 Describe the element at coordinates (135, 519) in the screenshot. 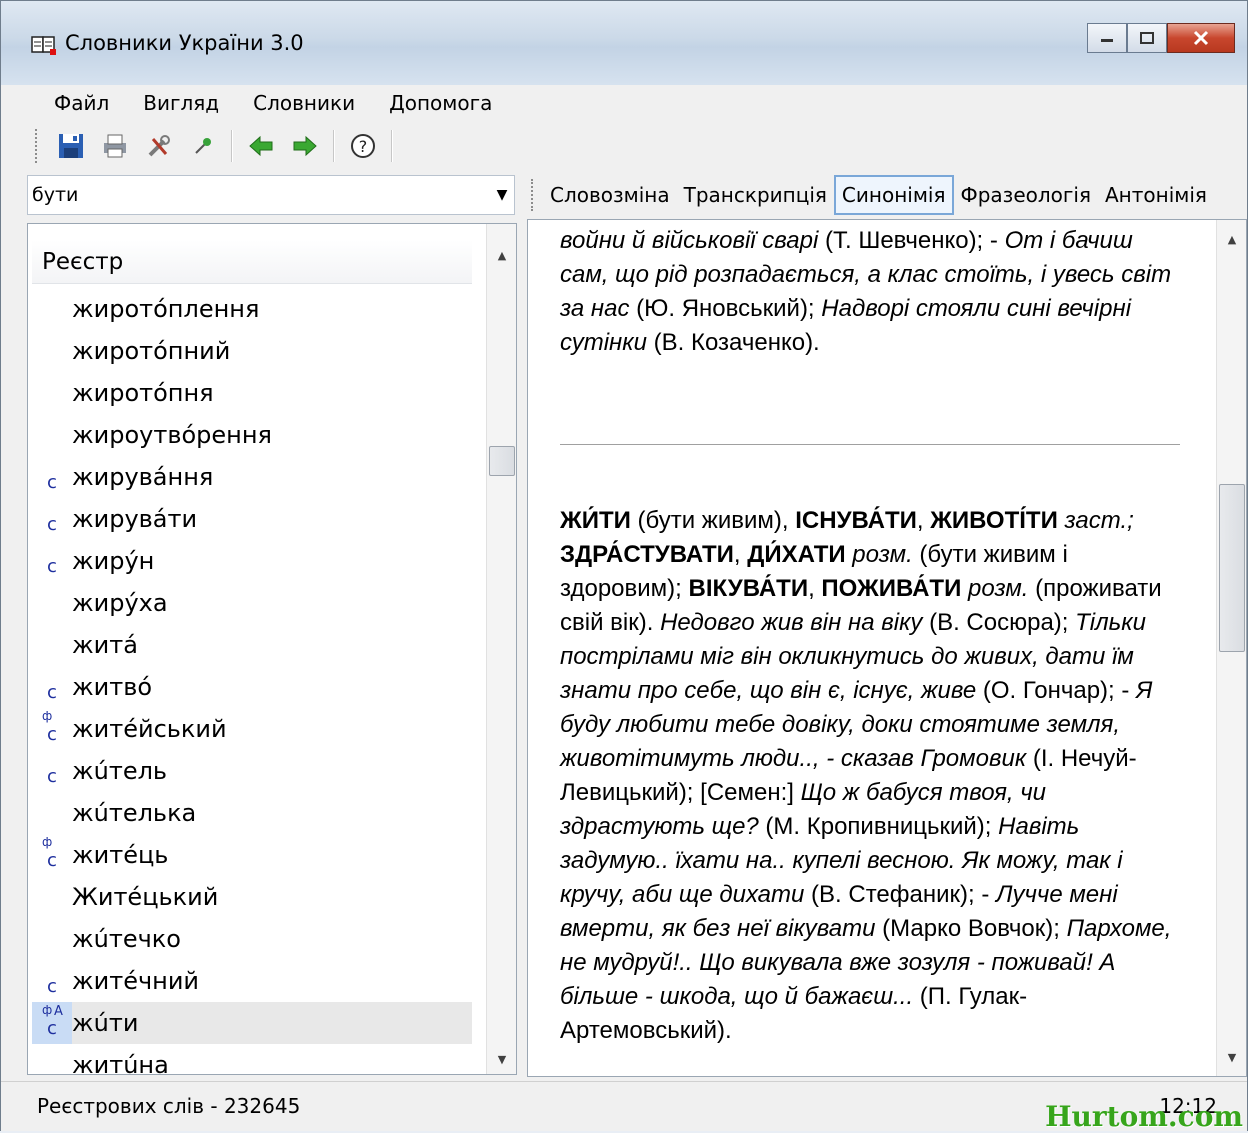

I see `registry-word: жирувáти` at that location.